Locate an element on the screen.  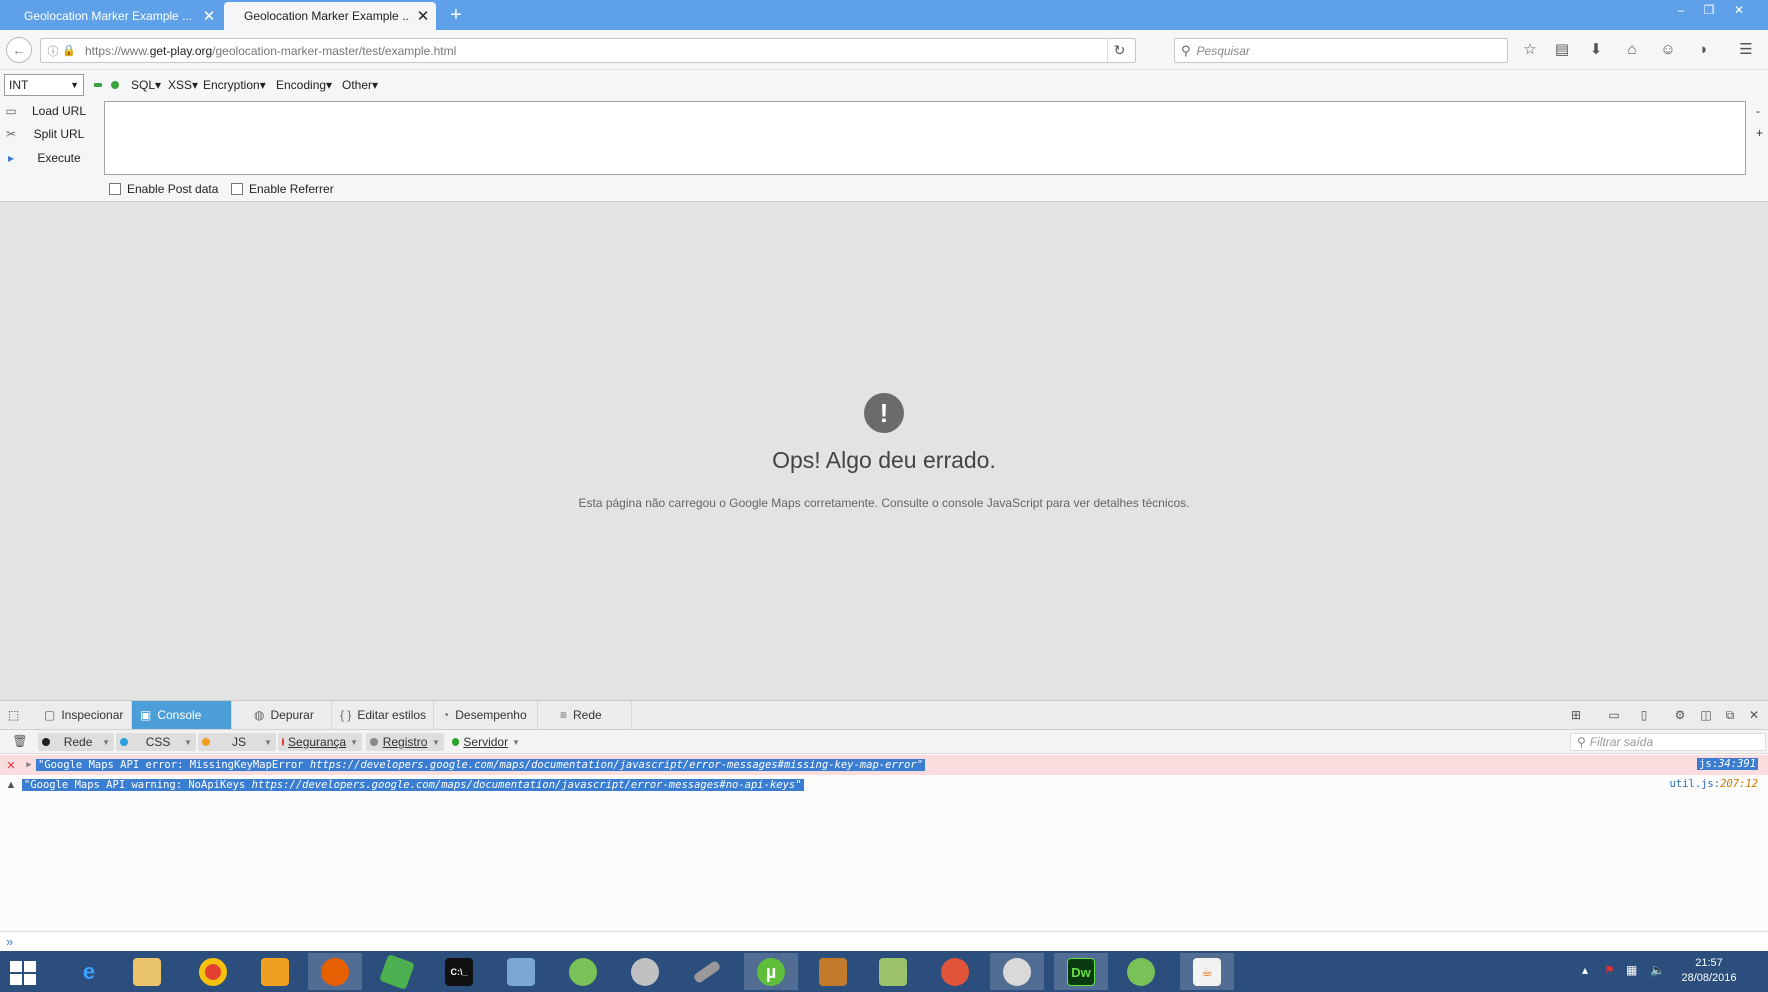
enable-post-data-checkbox: Enable Post data is located at coordinates (163, 189).